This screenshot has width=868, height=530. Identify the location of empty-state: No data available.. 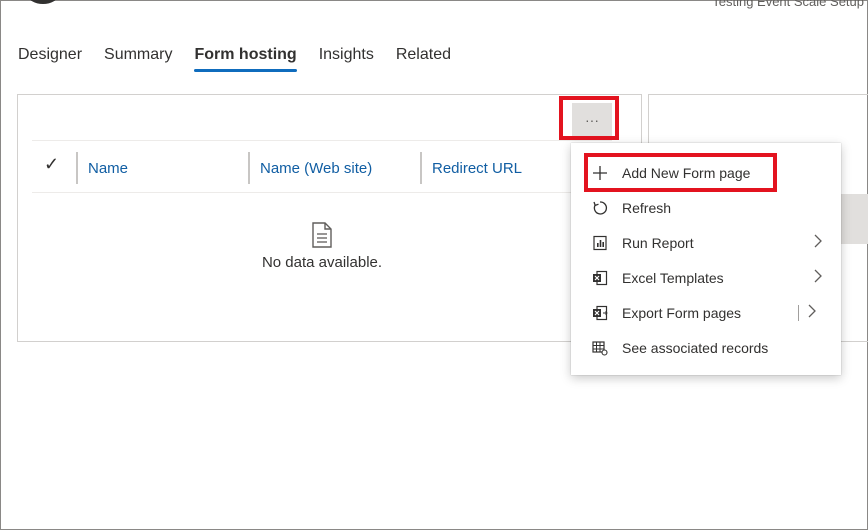
(322, 246).